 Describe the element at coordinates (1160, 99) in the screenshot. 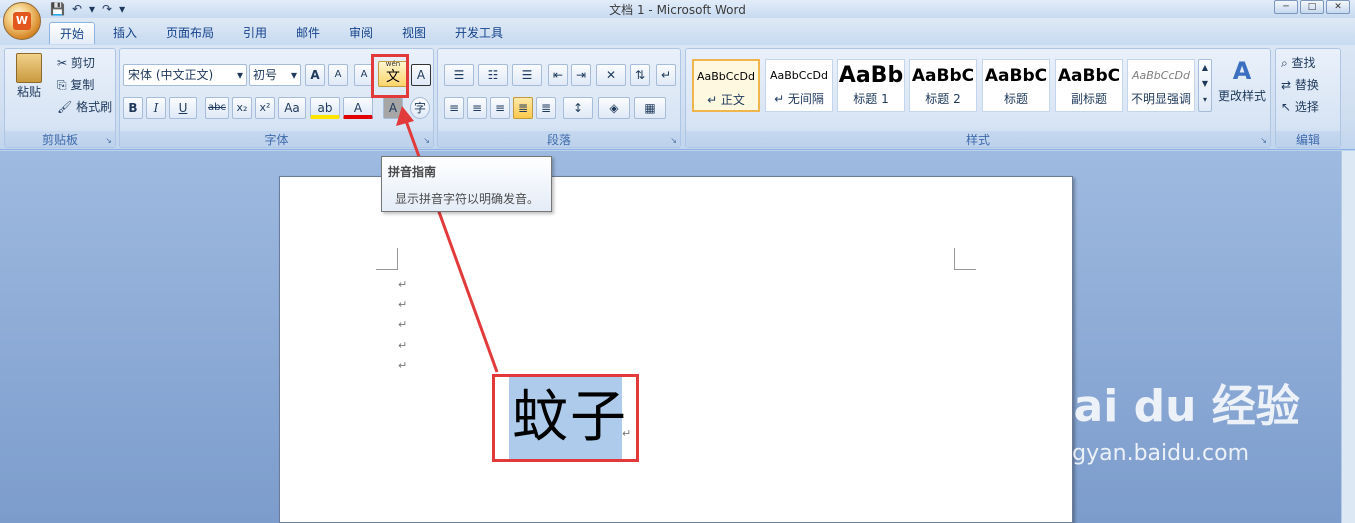

I see `style-name: 不明显强调` at that location.